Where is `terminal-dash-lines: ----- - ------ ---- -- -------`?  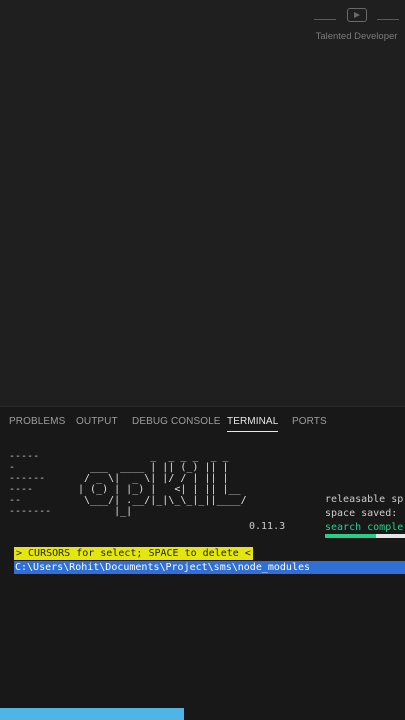 terminal-dash-lines: ----- - ------ ---- -- ------- is located at coordinates (30, 484).